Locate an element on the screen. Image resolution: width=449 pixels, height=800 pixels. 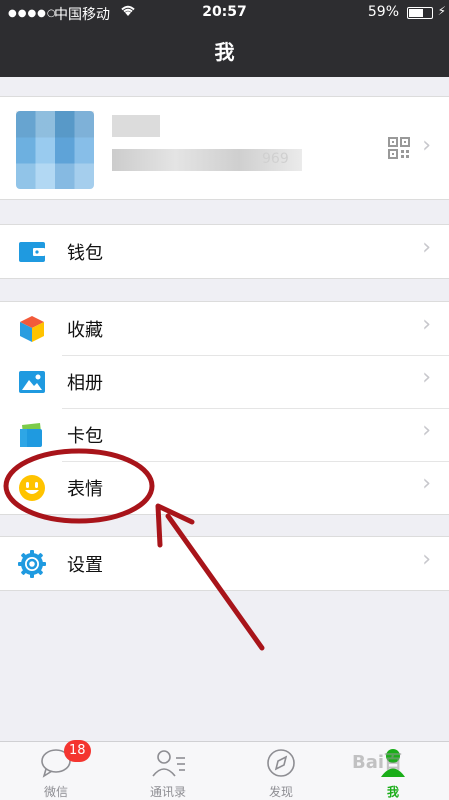
wallet-icon is located at coordinates (32, 252).